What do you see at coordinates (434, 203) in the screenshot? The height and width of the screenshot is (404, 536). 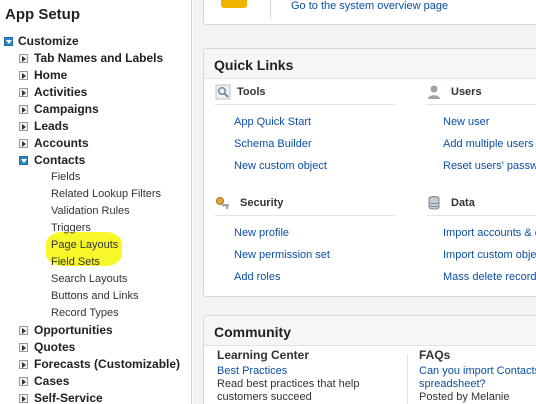 I see `database-icon` at bounding box center [434, 203].